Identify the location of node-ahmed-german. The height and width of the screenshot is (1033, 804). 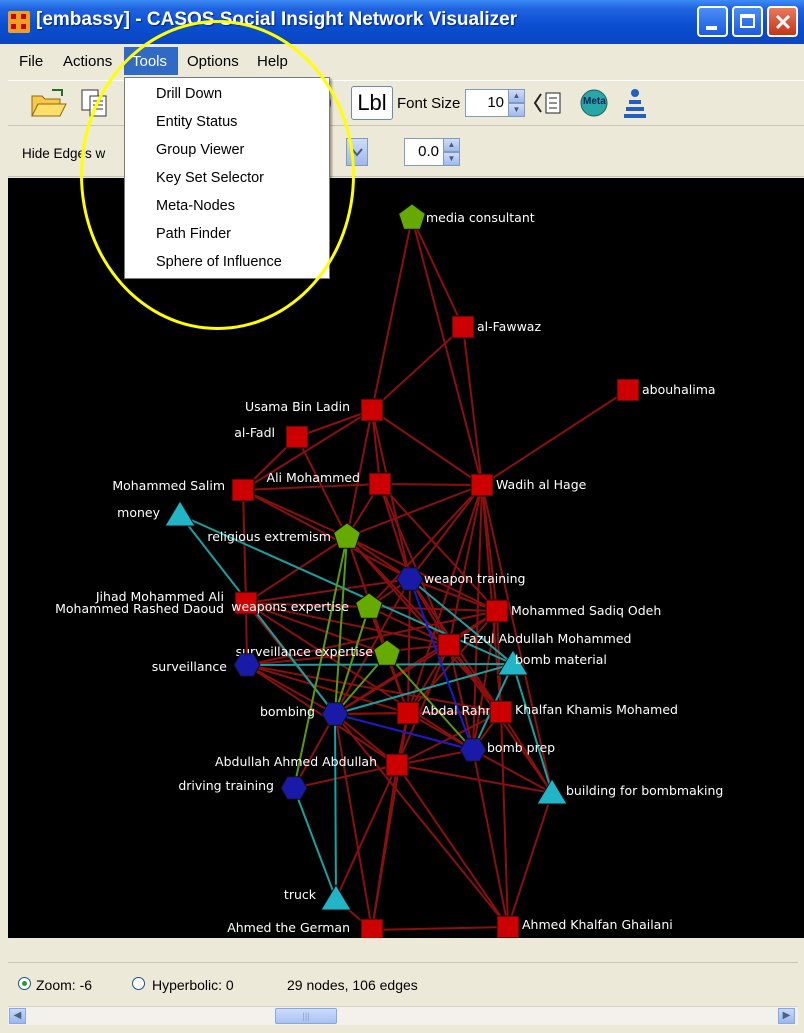
(372, 928).